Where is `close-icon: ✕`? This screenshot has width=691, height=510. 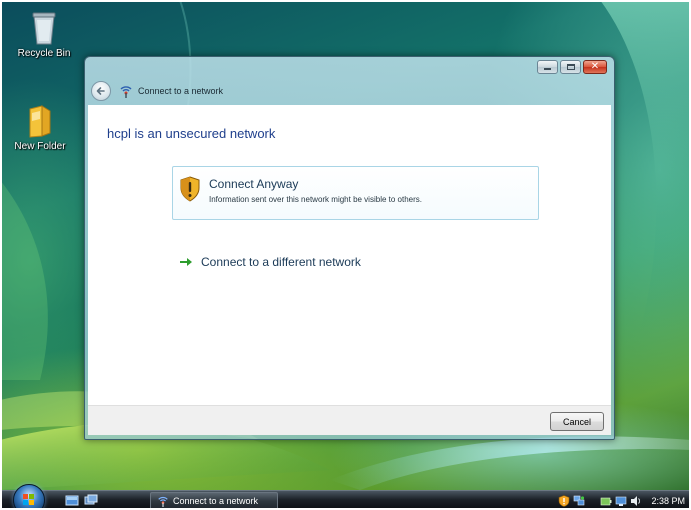 close-icon: ✕ is located at coordinates (595, 66).